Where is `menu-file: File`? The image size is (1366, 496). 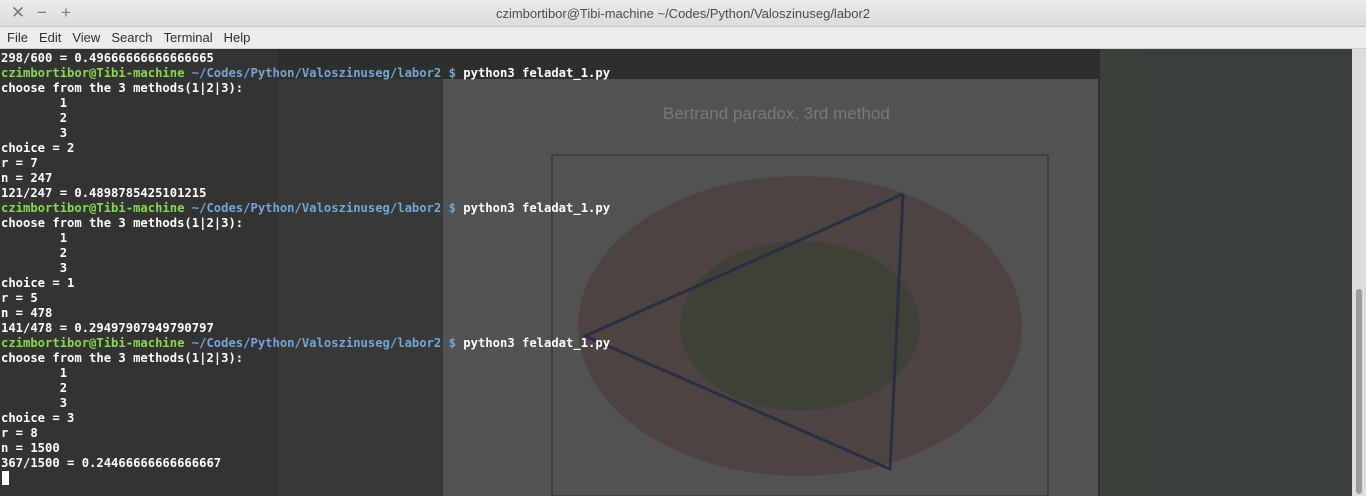
menu-file: File is located at coordinates (17, 38).